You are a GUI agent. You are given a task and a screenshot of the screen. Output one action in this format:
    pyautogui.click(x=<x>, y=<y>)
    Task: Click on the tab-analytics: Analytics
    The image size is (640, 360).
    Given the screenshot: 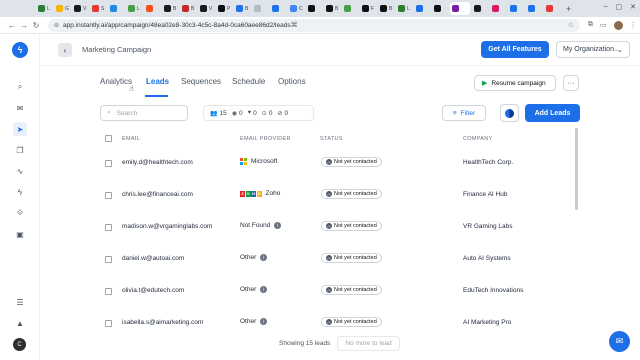 What is the action you would take?
    pyautogui.click(x=116, y=81)
    